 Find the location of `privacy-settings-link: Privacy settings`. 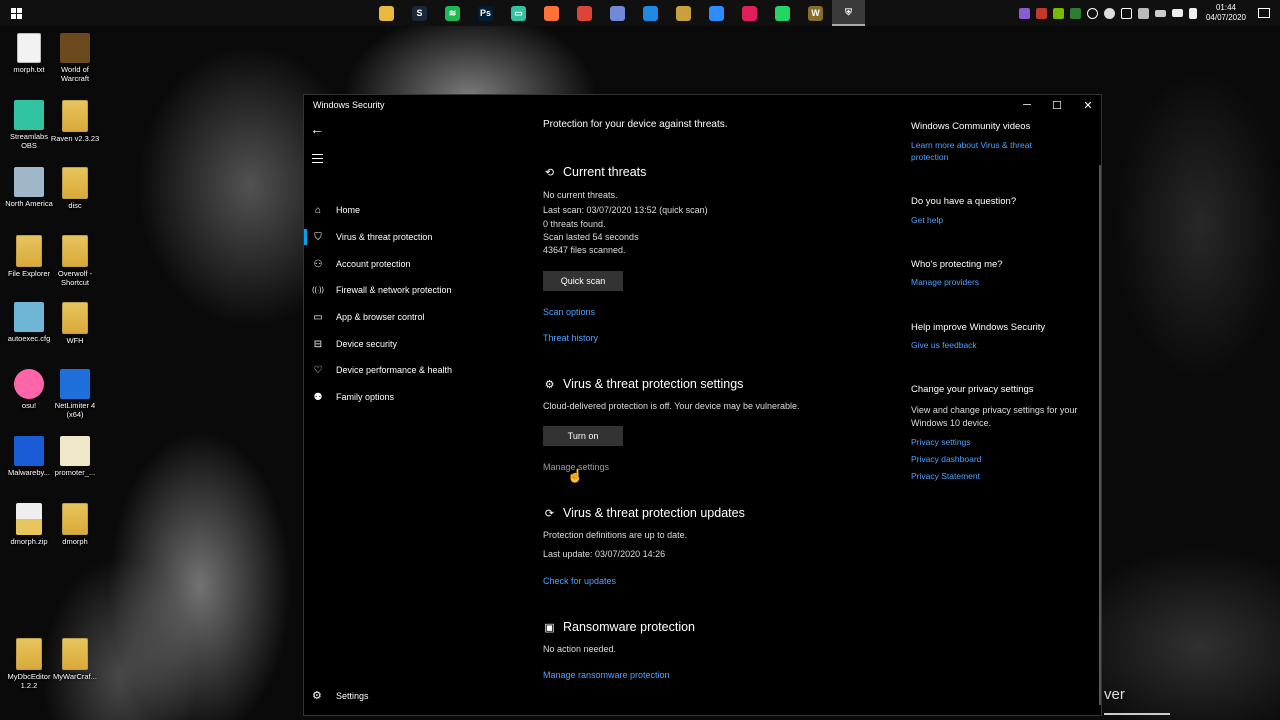

privacy-settings-link: Privacy settings is located at coordinates (986, 442).